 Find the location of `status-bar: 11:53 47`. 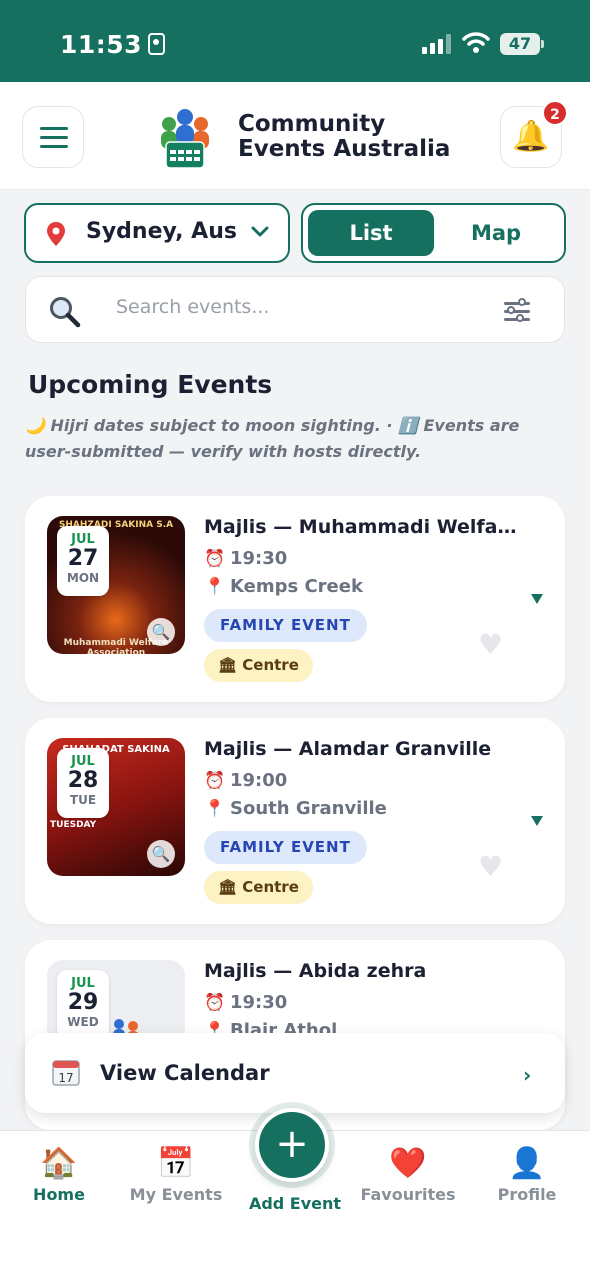

status-bar: 11:53 47 is located at coordinates (295, 41).